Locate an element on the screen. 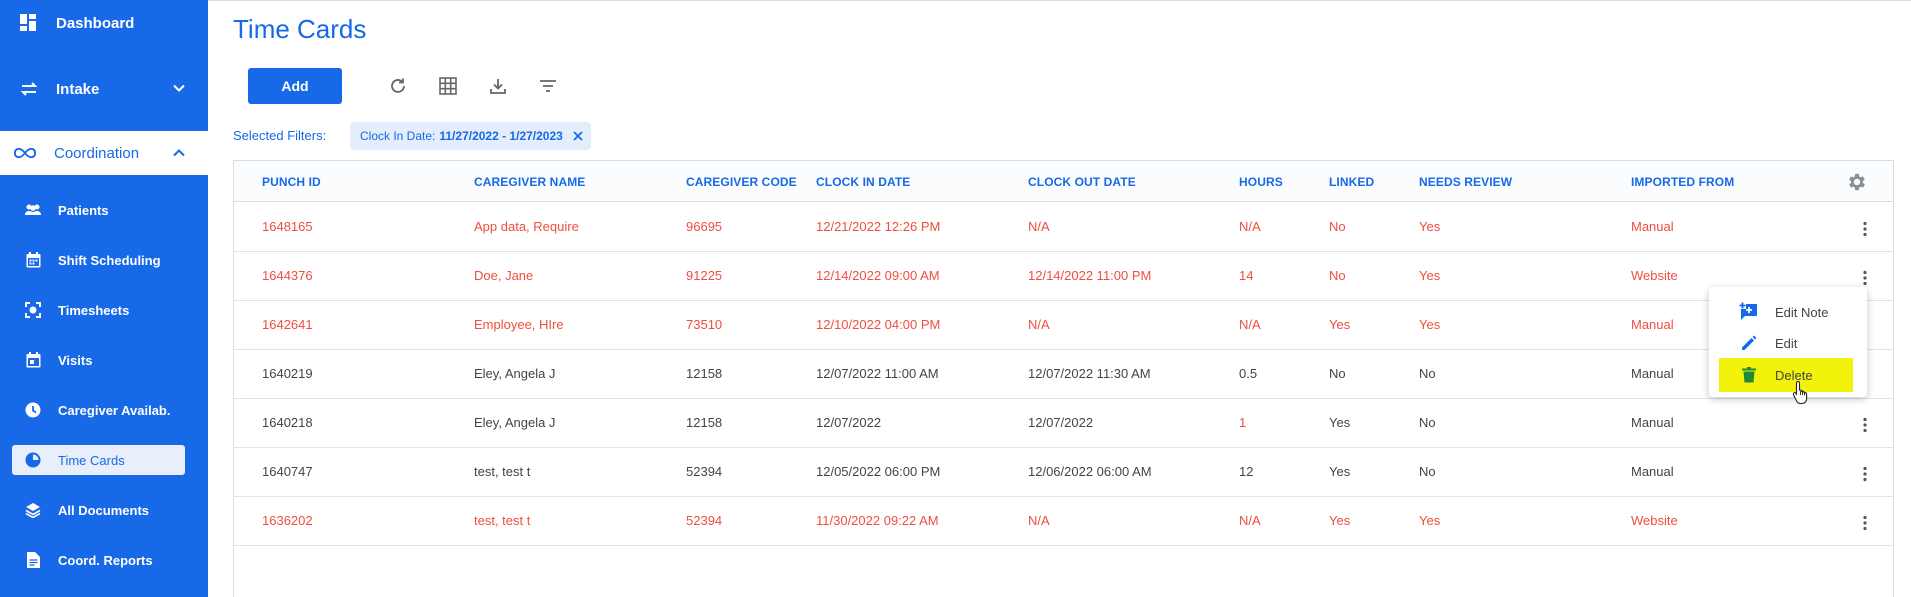  chevron-up-icon is located at coordinates (179, 153).